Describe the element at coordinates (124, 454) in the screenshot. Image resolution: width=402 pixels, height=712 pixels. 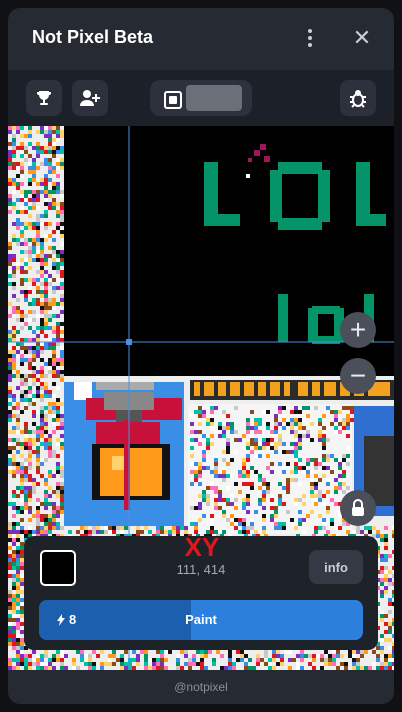
I see `art-creature` at that location.